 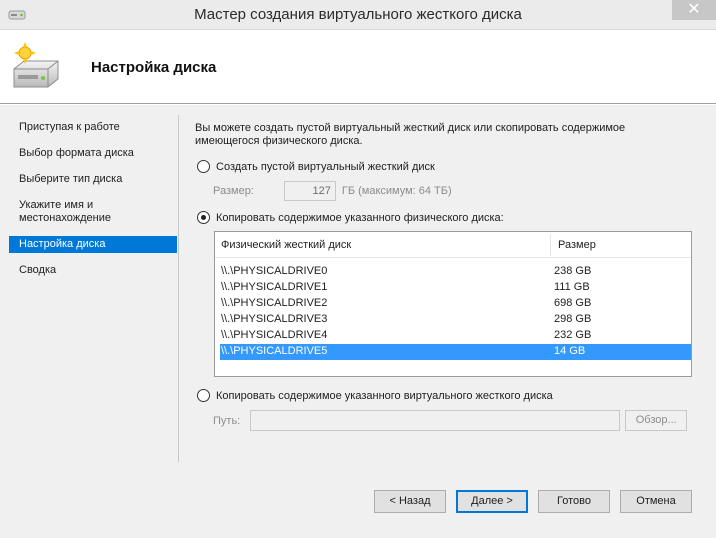 What do you see at coordinates (93, 244) in the screenshot?
I see `nav-step-configure-disk: Настройка диска` at bounding box center [93, 244].